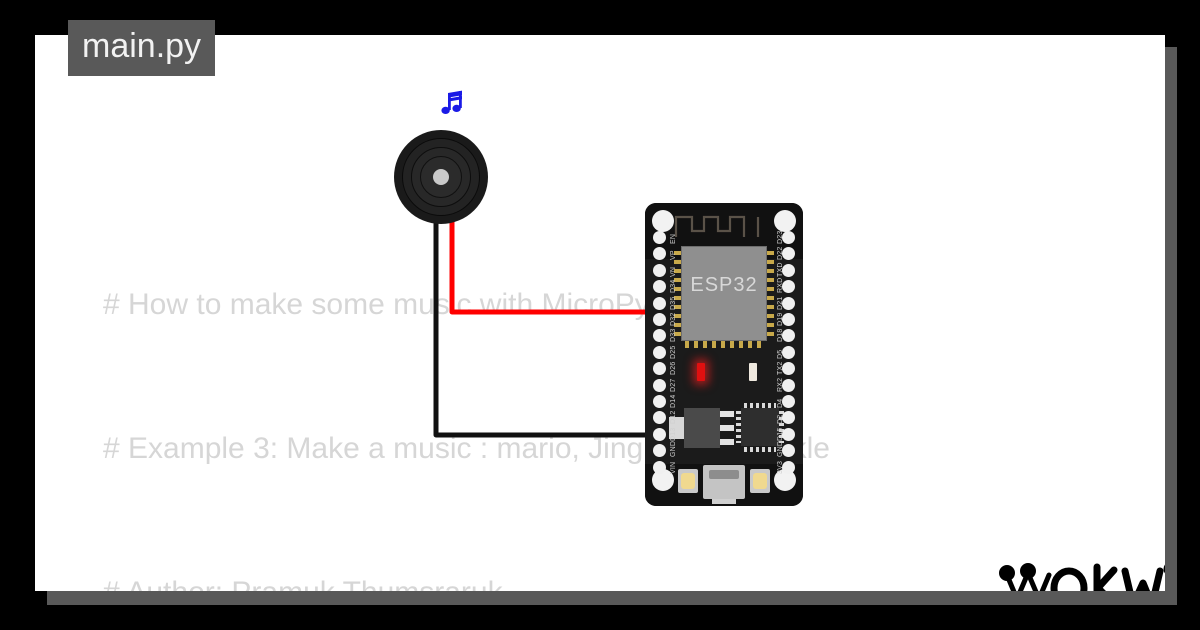  Describe the element at coordinates (780, 269) in the screenshot. I see `pin-label-txd-right: TXD` at that location.